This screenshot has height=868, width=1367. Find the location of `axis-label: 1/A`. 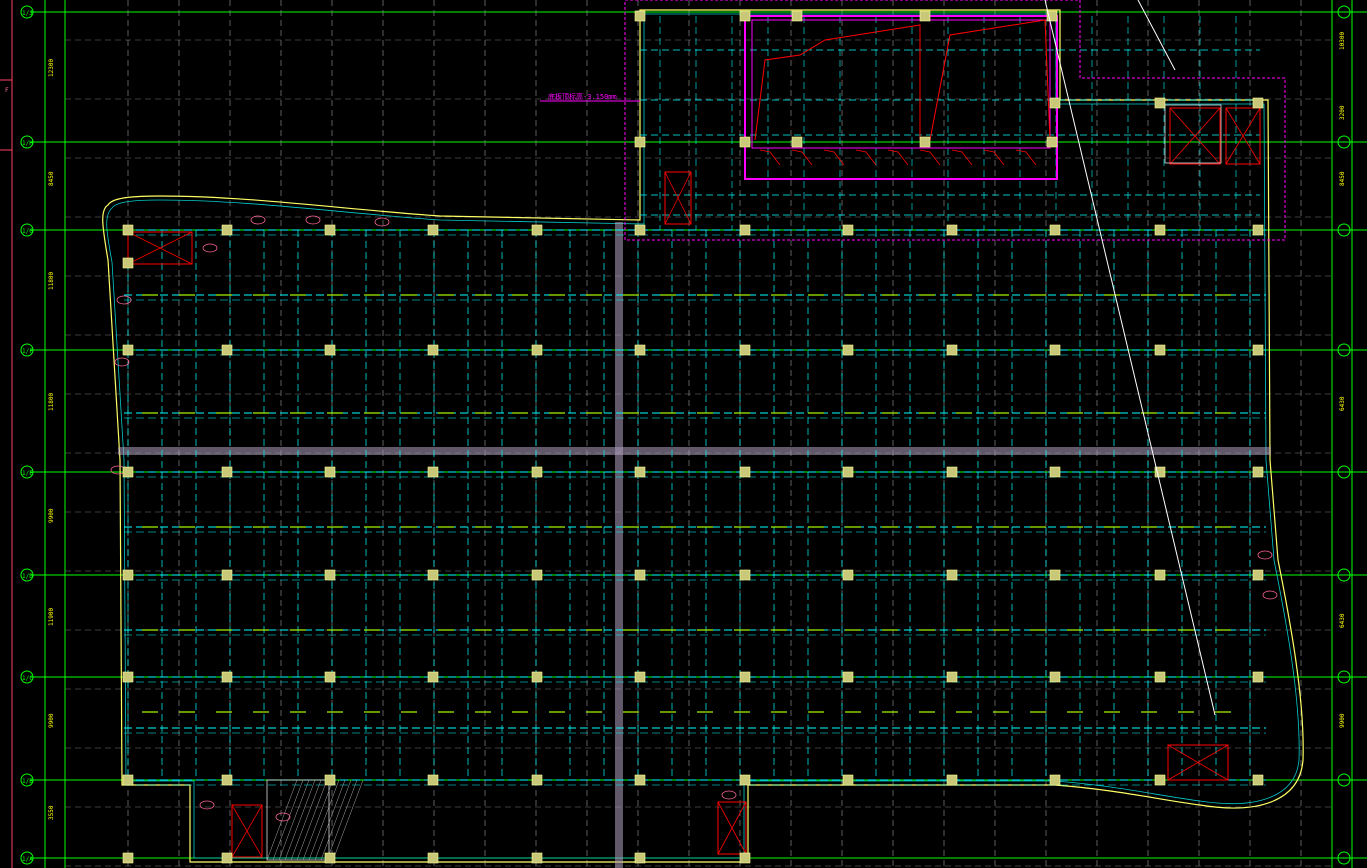

axis-label: 1/A is located at coordinates (27, 859).